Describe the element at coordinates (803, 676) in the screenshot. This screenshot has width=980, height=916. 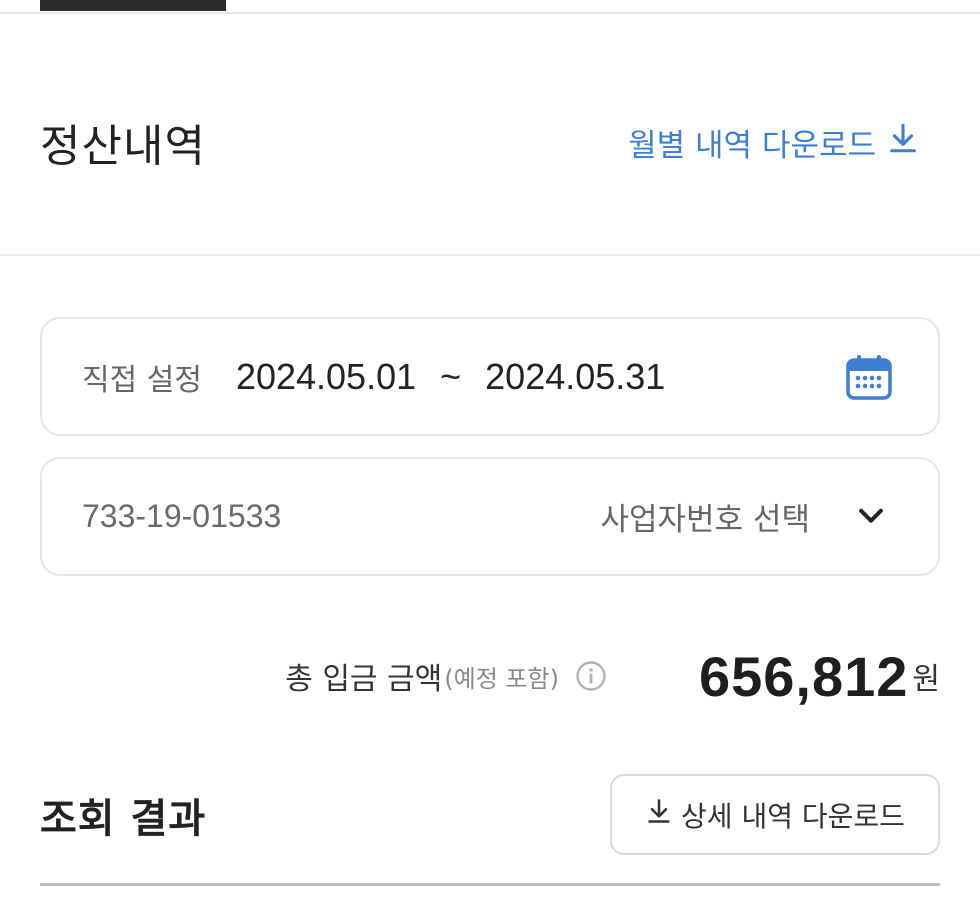
I see `total-amount: 656,812` at that location.